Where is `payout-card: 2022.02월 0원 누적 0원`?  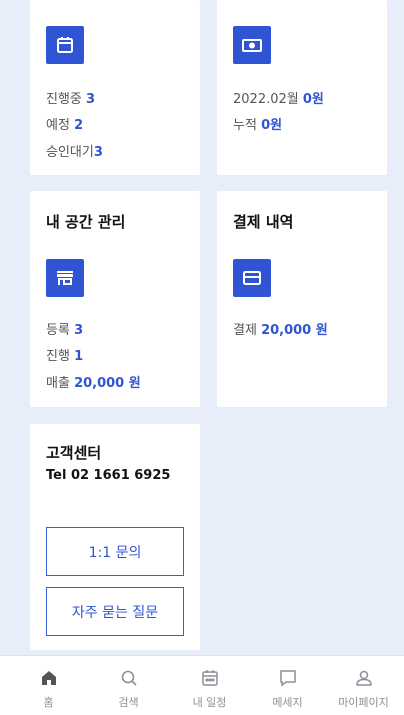 payout-card: 2022.02월 0원 누적 0원 is located at coordinates (302, 87).